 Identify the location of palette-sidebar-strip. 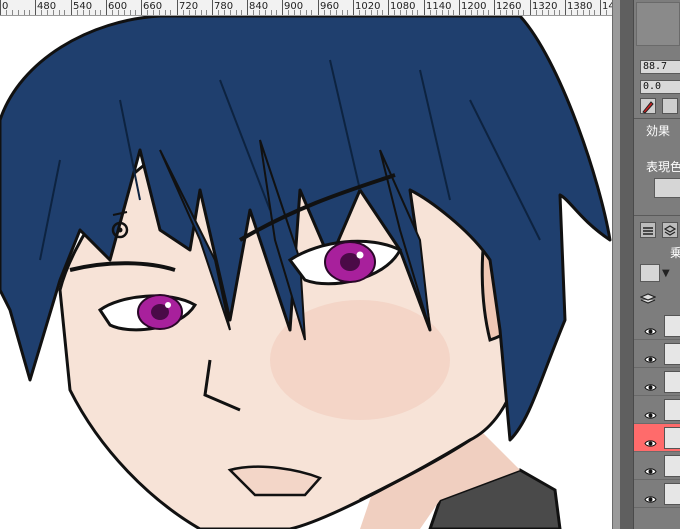
(627, 264).